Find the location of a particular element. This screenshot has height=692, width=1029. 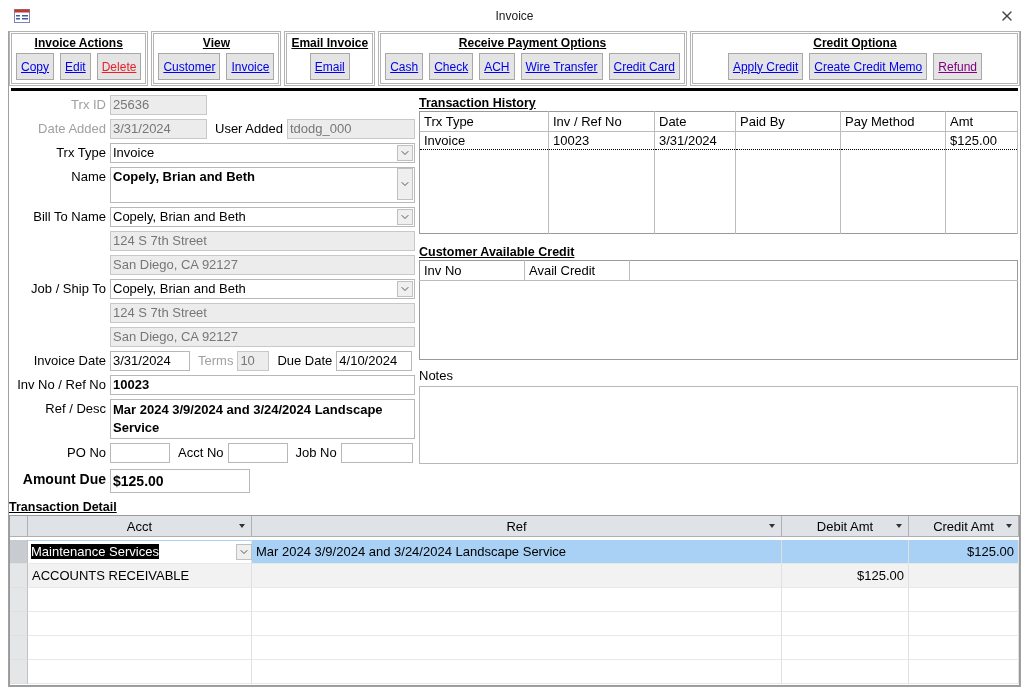

action-button: Refund is located at coordinates (957, 66).